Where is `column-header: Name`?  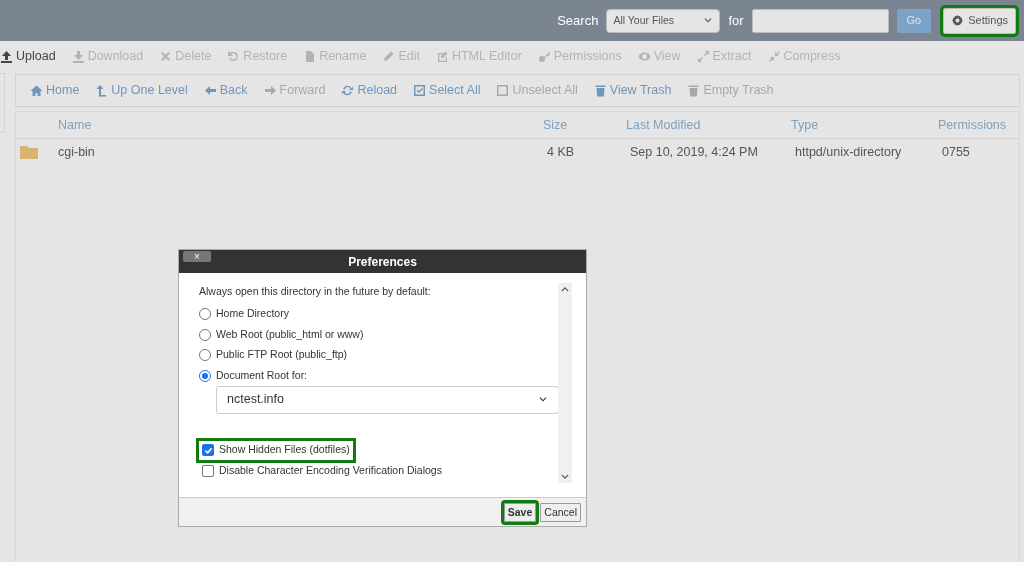
column-header: Name is located at coordinates (300, 125).